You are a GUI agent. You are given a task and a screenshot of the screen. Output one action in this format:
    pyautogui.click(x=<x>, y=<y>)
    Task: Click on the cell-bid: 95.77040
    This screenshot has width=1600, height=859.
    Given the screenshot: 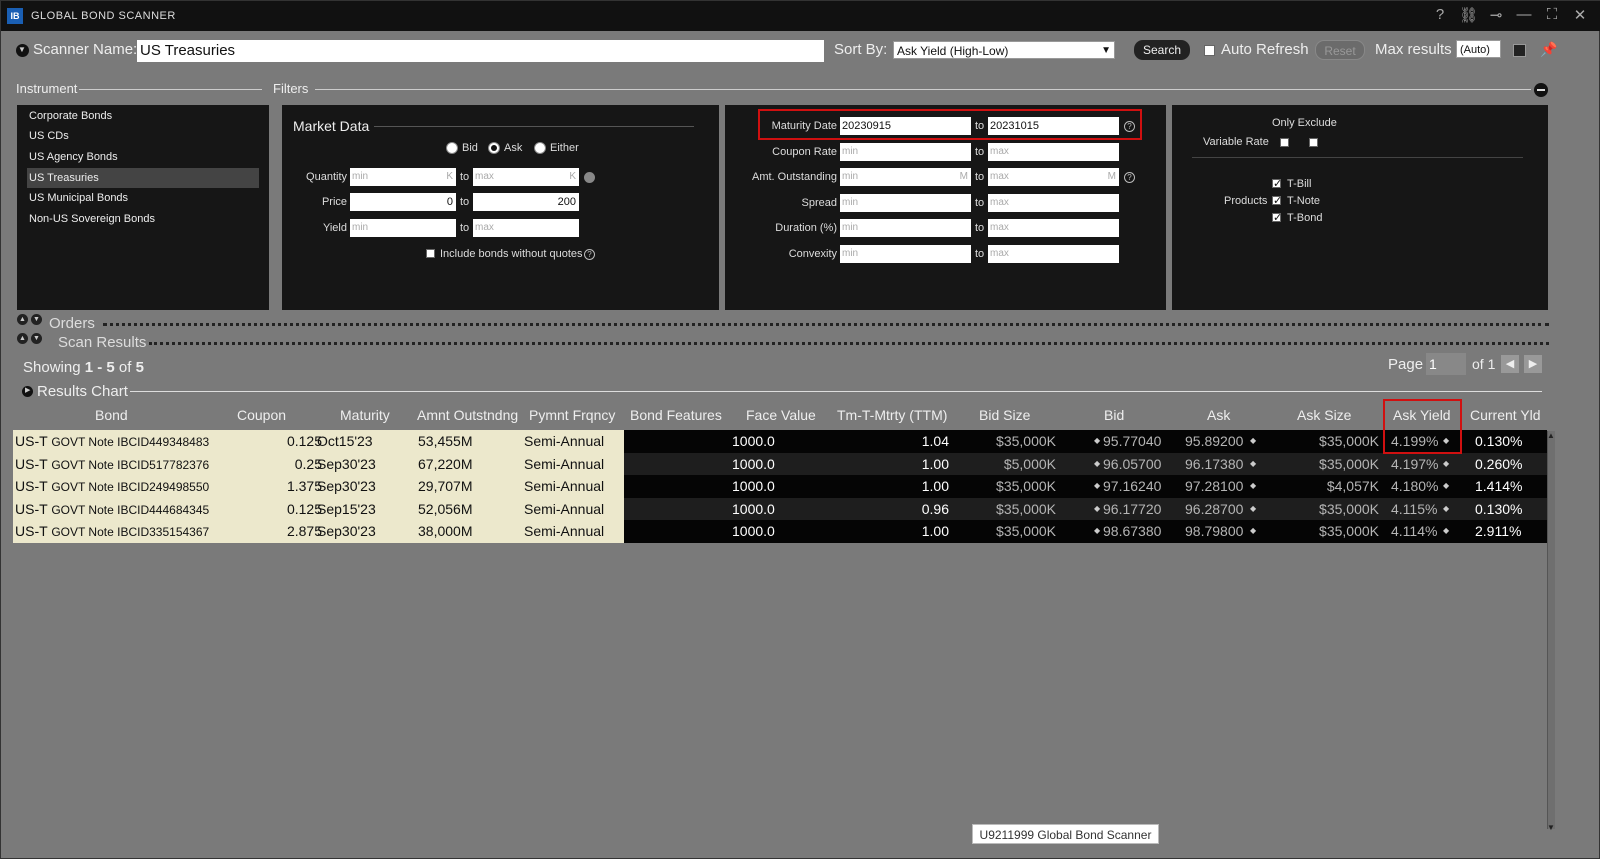 What is the action you would take?
    pyautogui.click(x=1138, y=441)
    